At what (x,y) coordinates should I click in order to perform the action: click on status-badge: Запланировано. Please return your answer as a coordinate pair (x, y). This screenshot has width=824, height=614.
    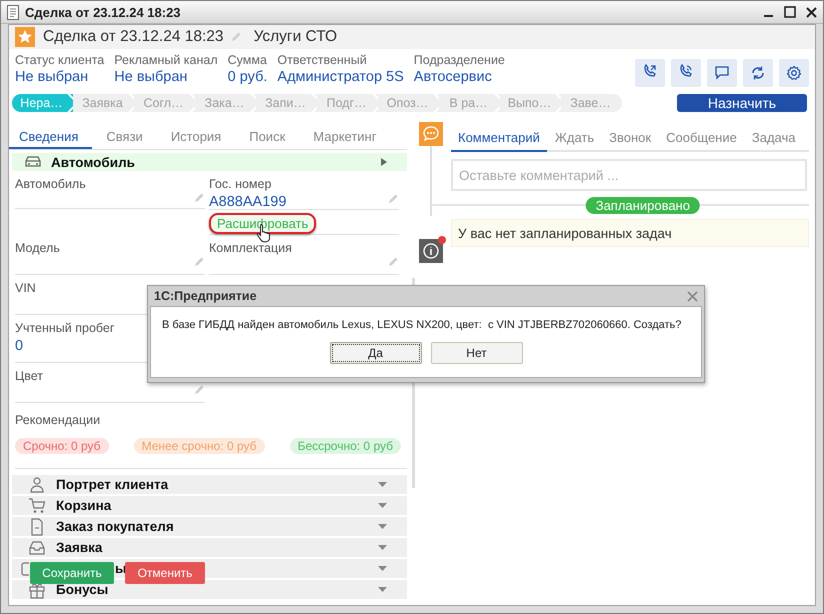
    Looking at the image, I should click on (643, 205).